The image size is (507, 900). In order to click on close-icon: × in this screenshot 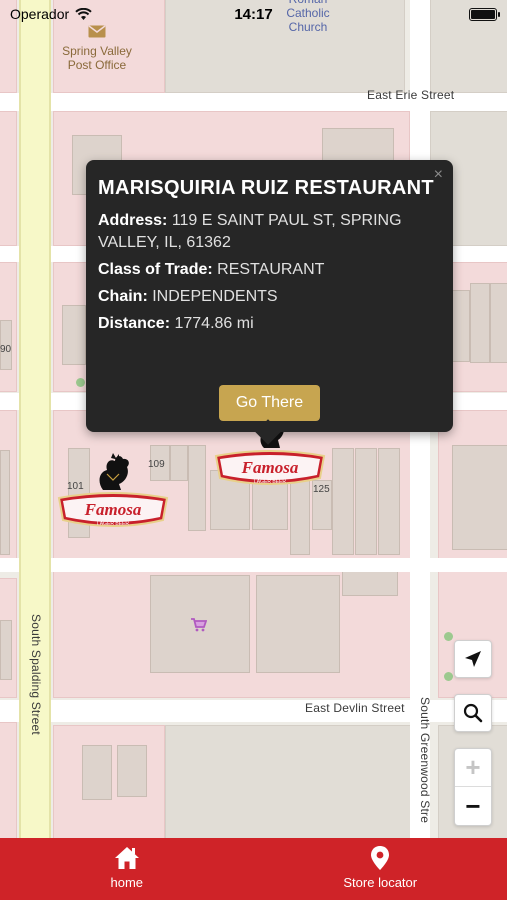, I will do `click(438, 175)`.